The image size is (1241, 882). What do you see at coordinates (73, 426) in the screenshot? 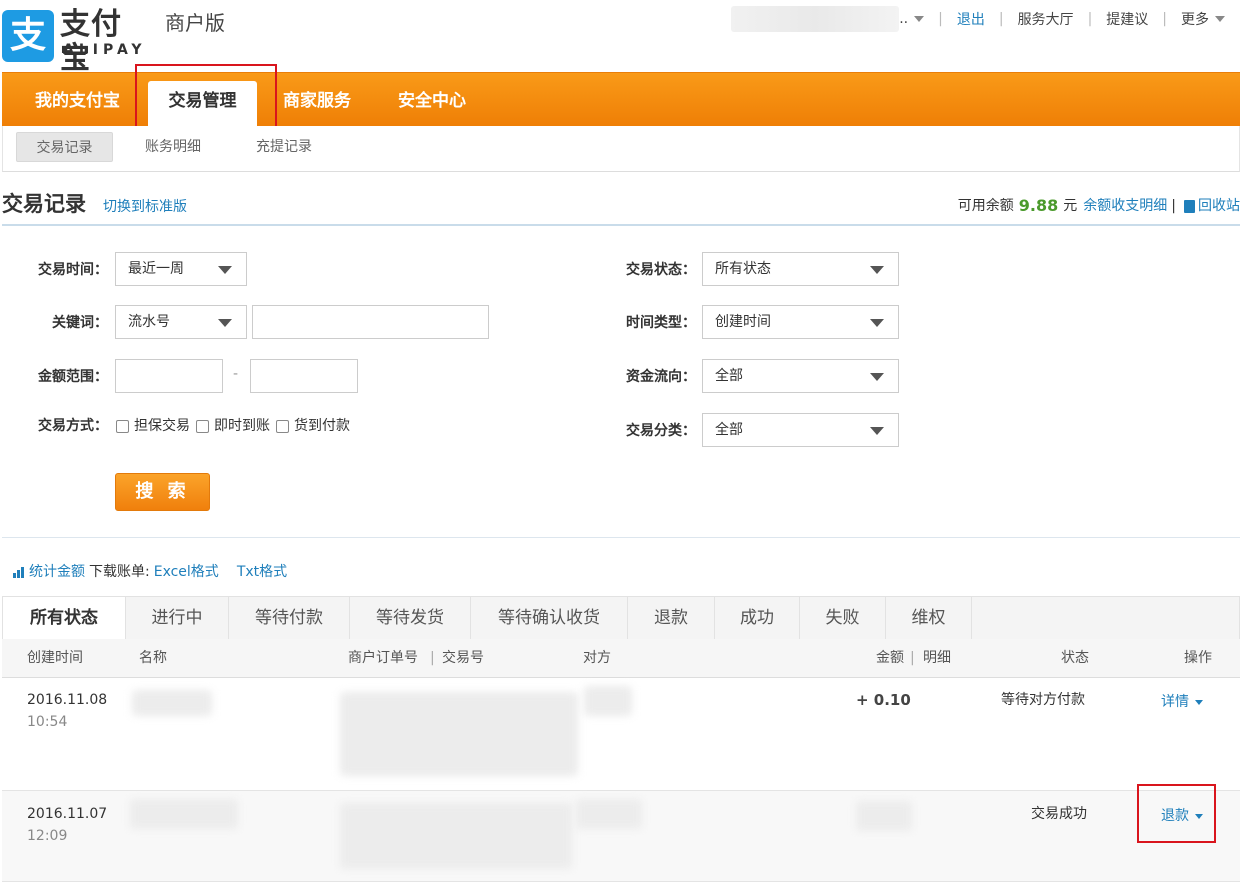
I see `trade-method-label: 交易方式：` at bounding box center [73, 426].